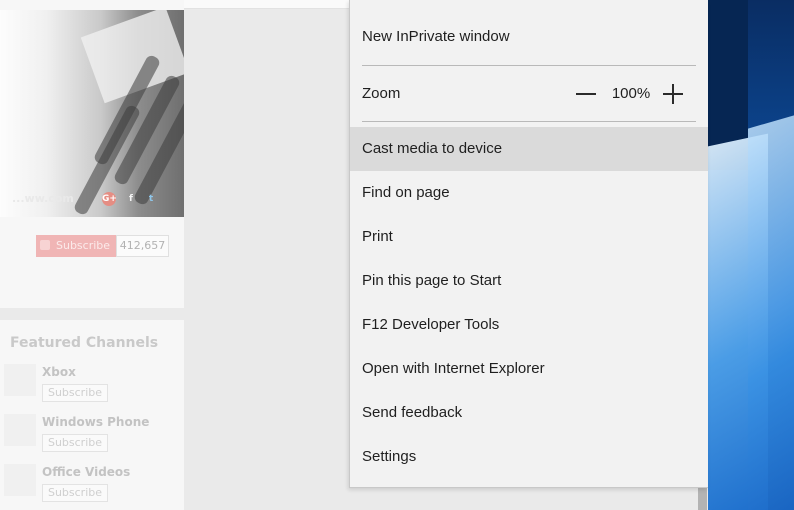 This screenshot has width=794, height=510. I want to click on channel-banner-image, so click(92, 113).